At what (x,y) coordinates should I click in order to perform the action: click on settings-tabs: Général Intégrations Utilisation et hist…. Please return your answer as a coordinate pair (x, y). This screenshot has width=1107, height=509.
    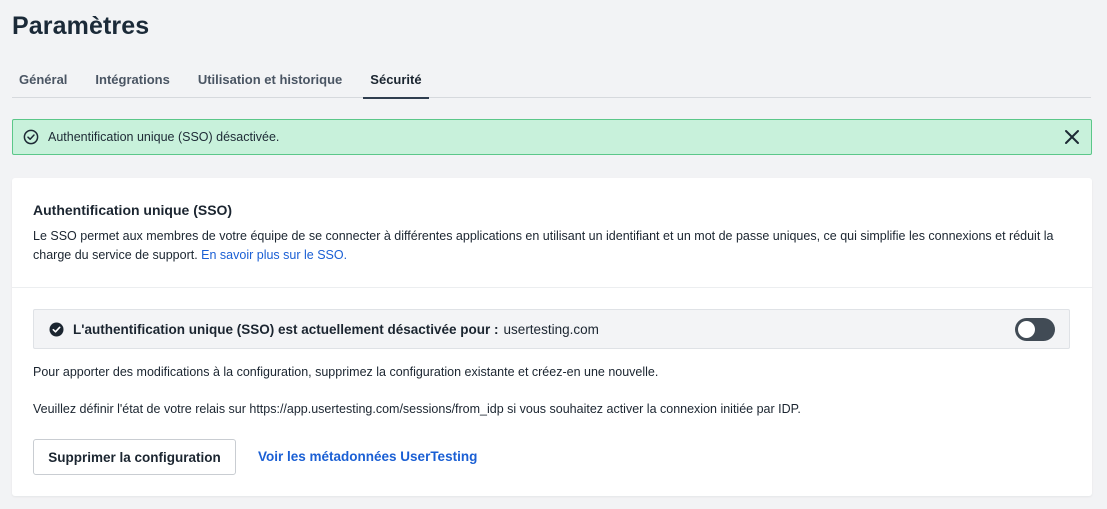
    Looking at the image, I should click on (551, 80).